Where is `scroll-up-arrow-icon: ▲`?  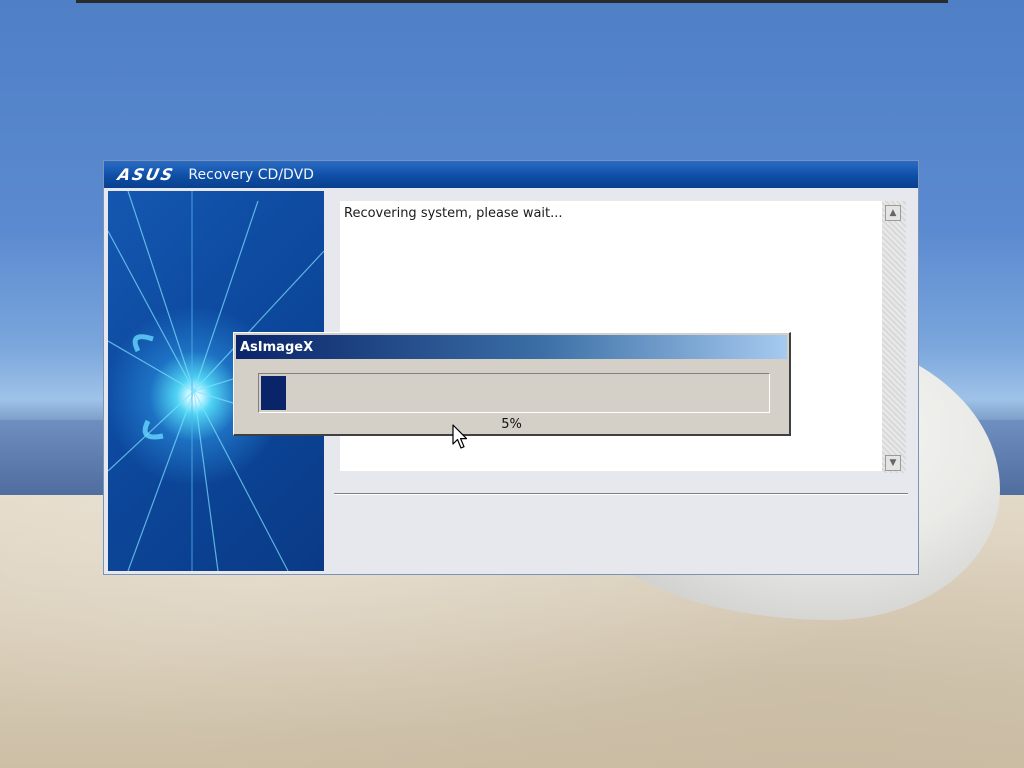 scroll-up-arrow-icon: ▲ is located at coordinates (893, 213).